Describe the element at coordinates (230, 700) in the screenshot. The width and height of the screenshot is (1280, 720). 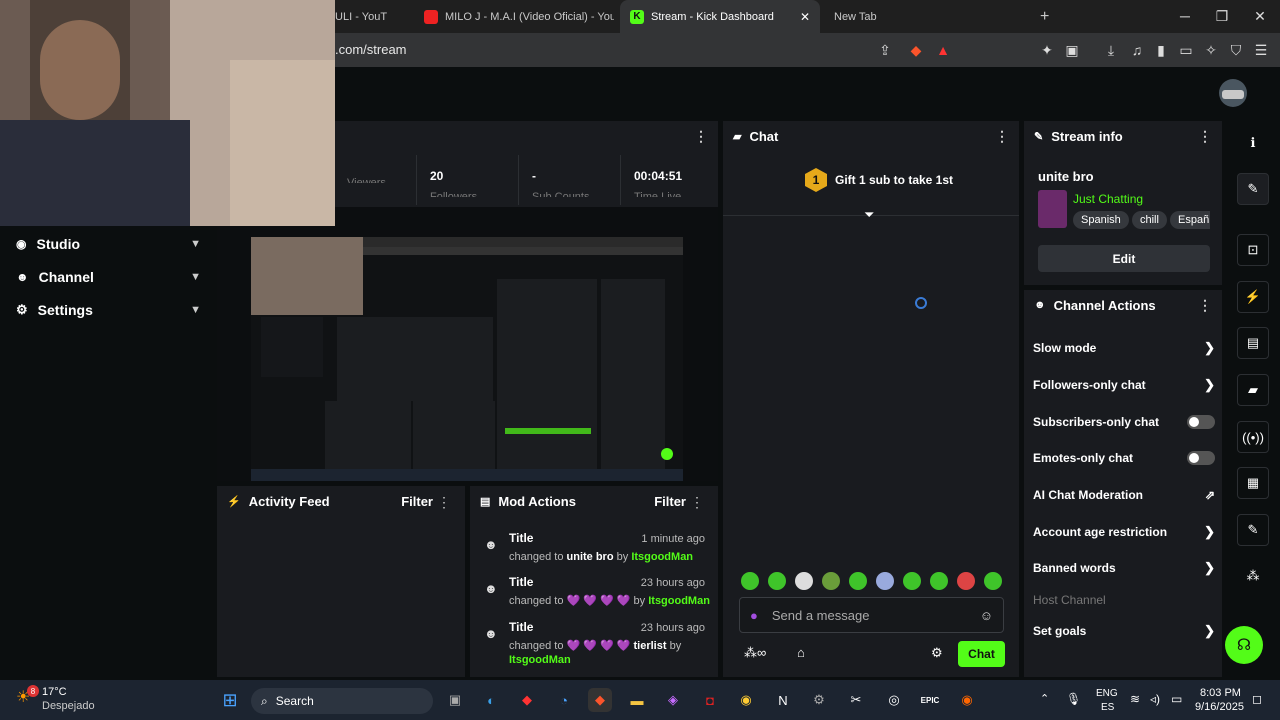
I see `windows-start-icon: ⊞` at that location.